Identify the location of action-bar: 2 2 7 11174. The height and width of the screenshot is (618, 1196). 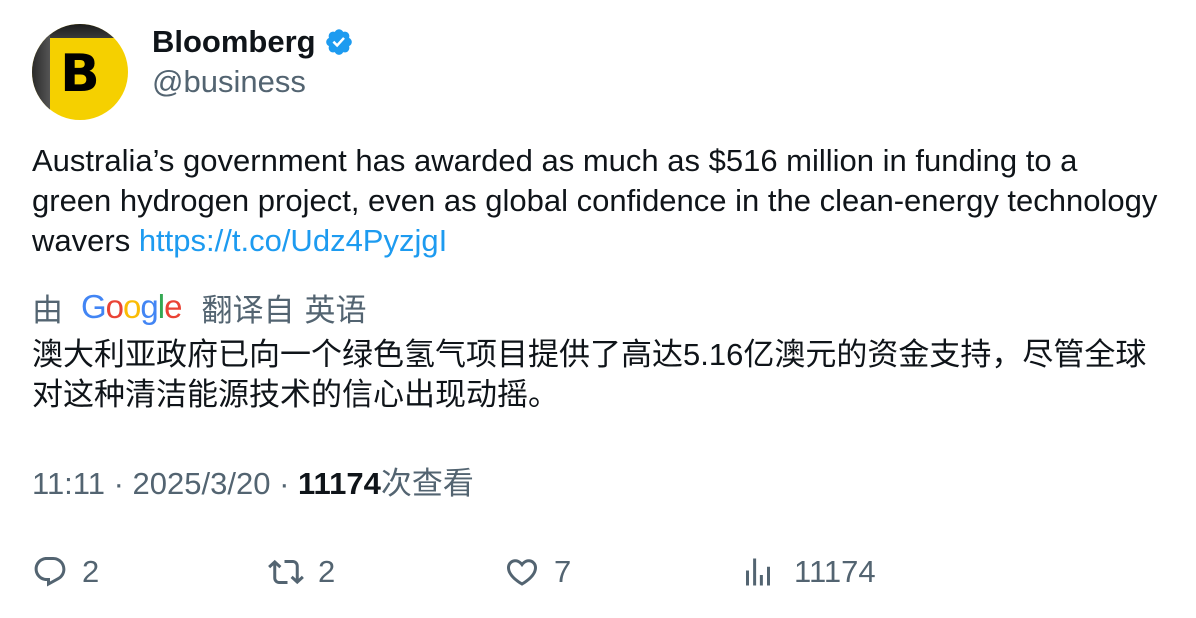
(597, 572).